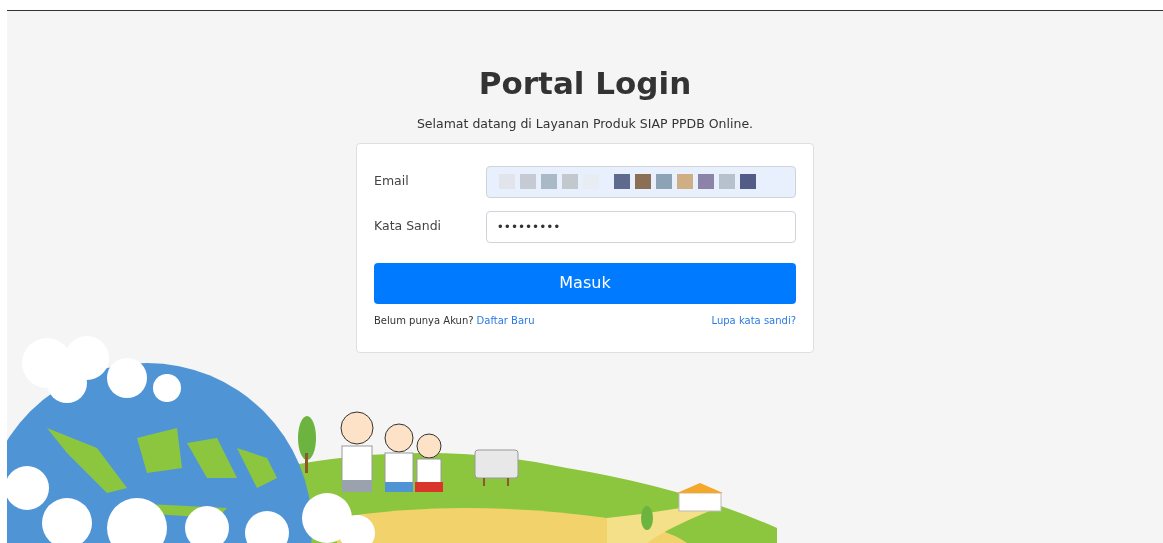  Describe the element at coordinates (753, 320) in the screenshot. I see `forgot-password-link: Lupa kata sandi?` at that location.